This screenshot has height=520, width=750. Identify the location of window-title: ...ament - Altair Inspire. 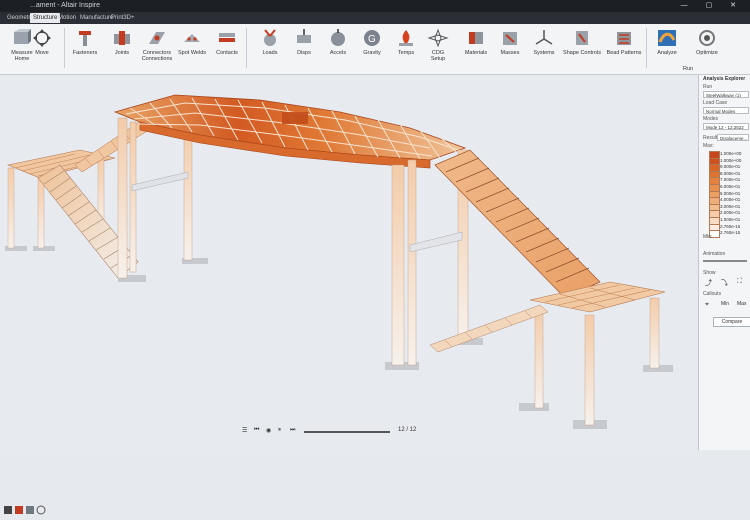
(65, 5).